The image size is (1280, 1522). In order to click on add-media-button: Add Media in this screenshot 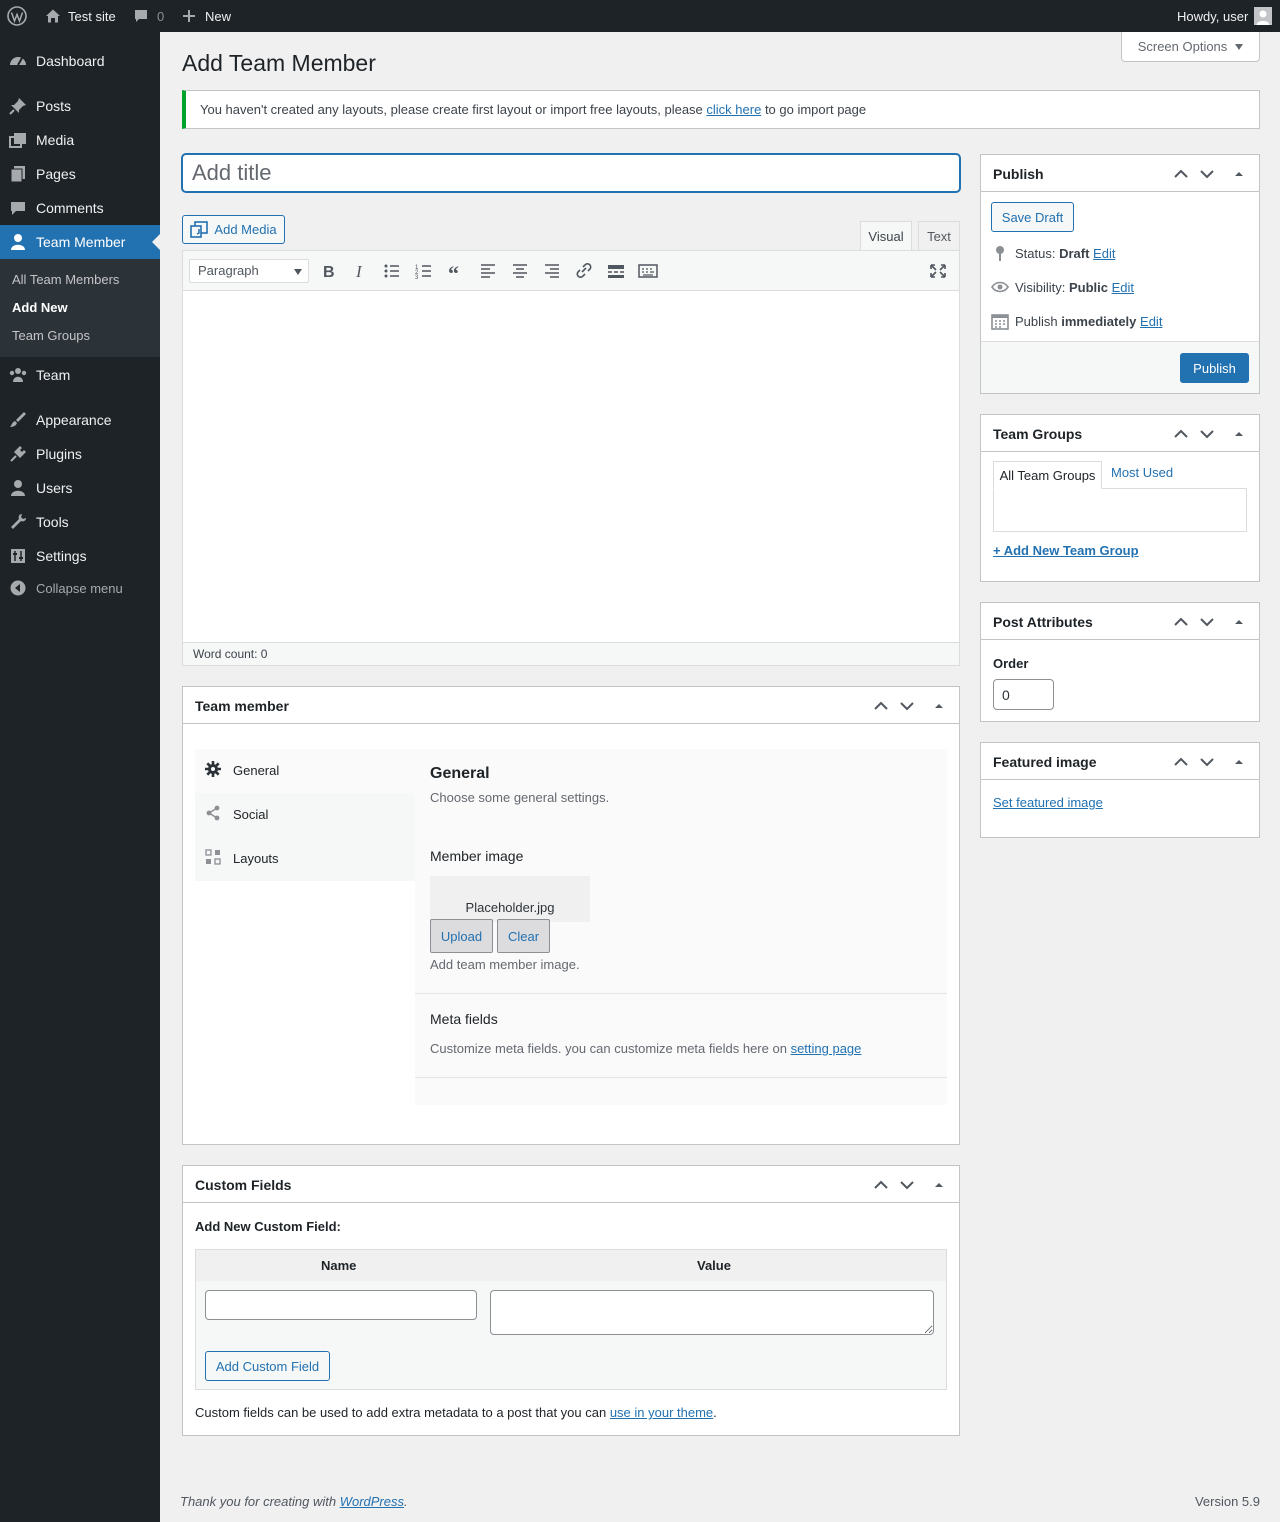, I will do `click(233, 229)`.